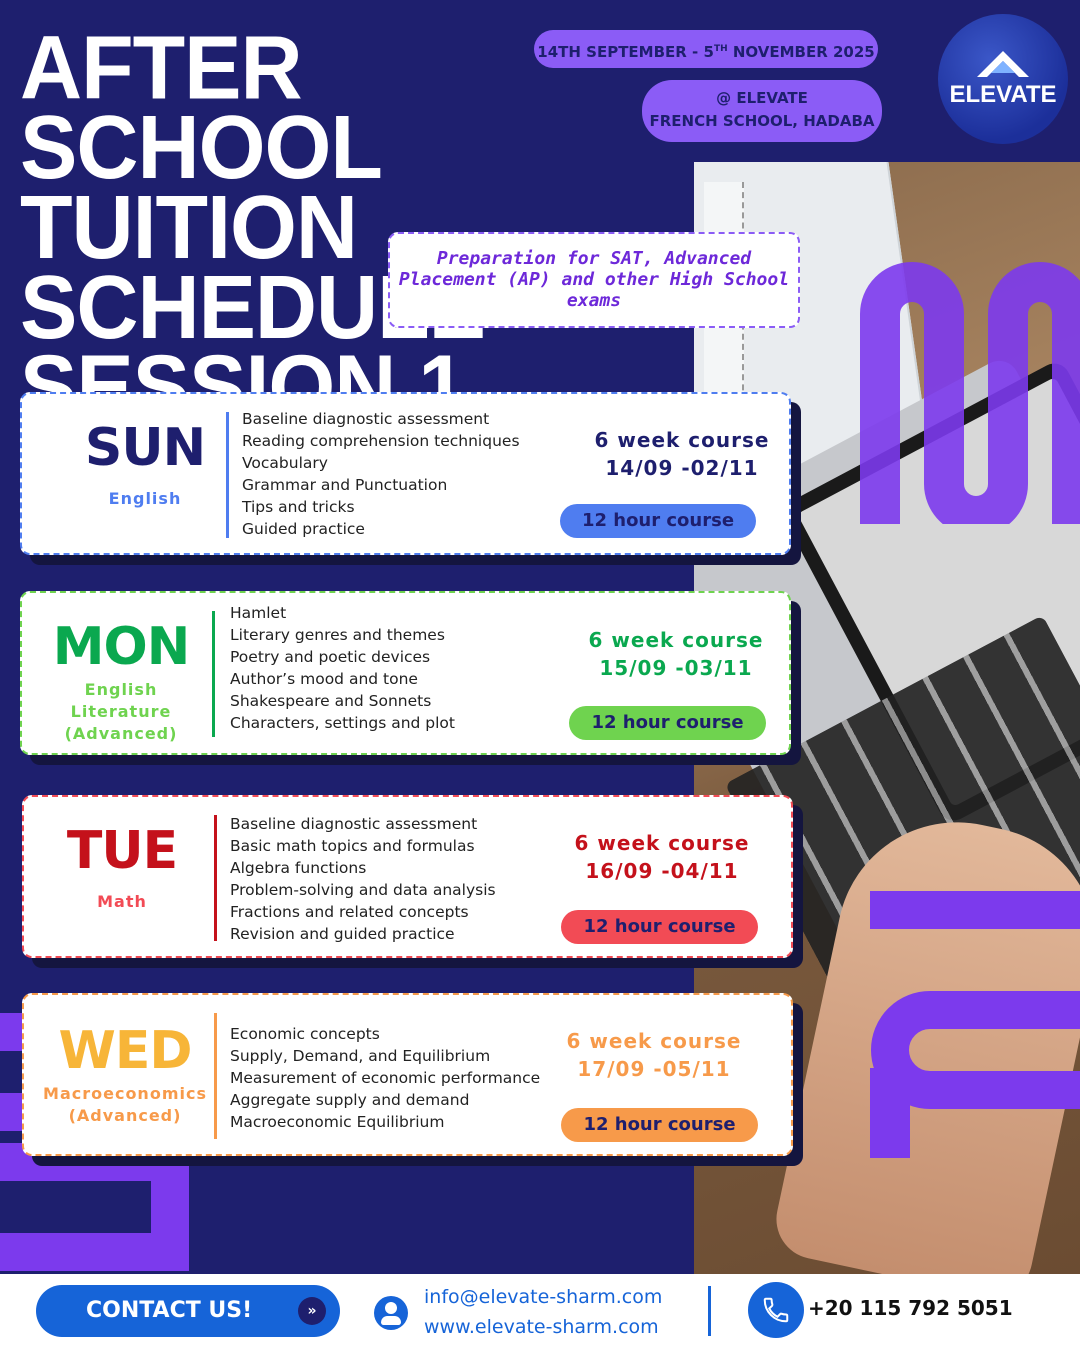  I want to click on topic-item: Problem-solving and data analysis, so click(363, 890).